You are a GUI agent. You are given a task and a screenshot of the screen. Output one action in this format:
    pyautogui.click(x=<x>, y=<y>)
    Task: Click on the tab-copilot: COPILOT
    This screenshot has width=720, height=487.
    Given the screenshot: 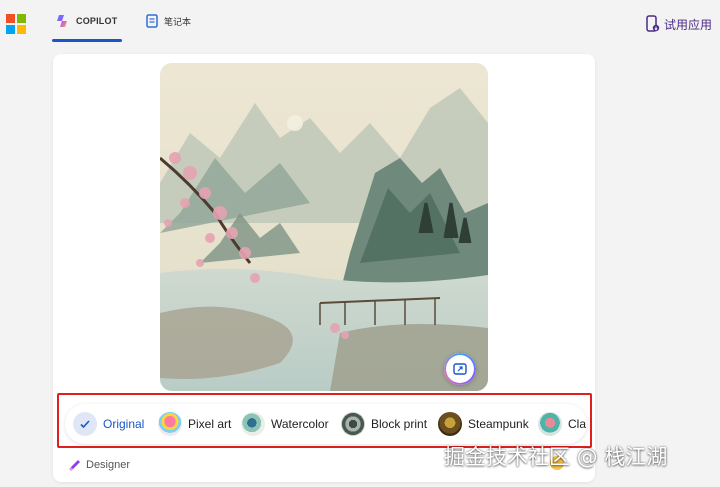 What is the action you would take?
    pyautogui.click(x=87, y=21)
    